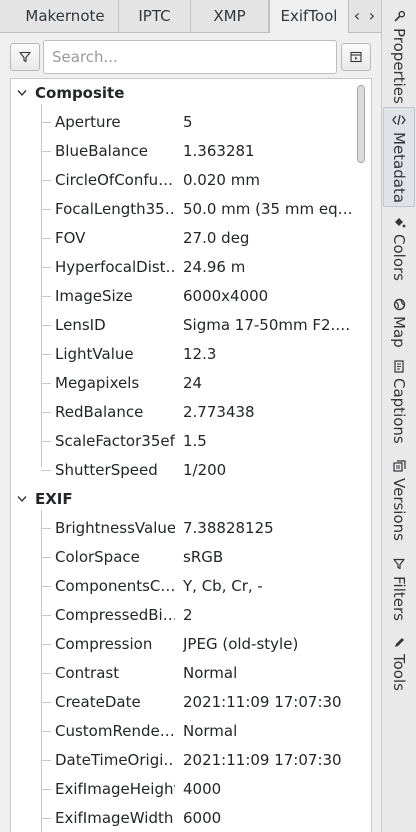 Image resolution: width=416 pixels, height=832 pixels. I want to click on tree-row: HyperfocalDist… 24.96 m, so click(183, 267).